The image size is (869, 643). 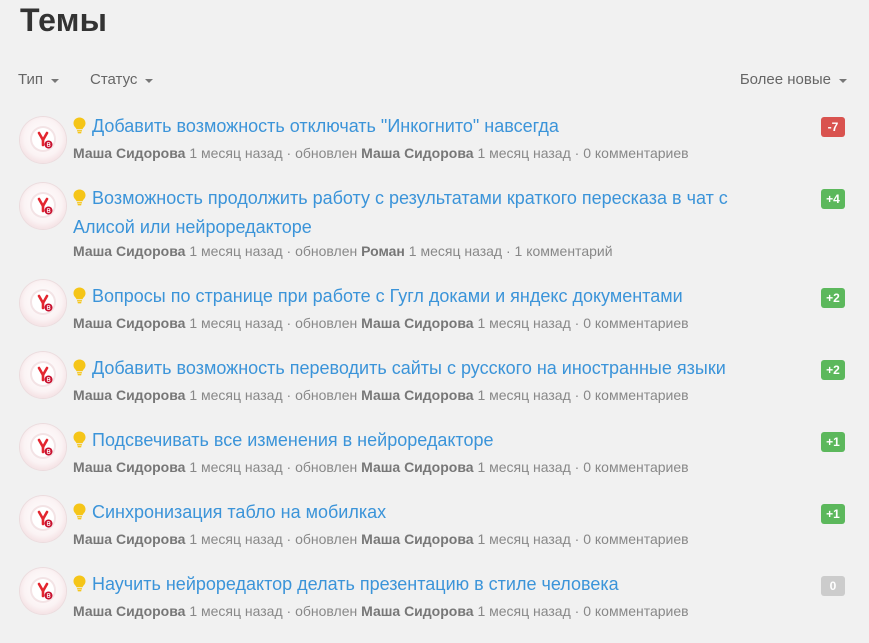 I want to click on sort-dropdown: Более новые, so click(x=793, y=79).